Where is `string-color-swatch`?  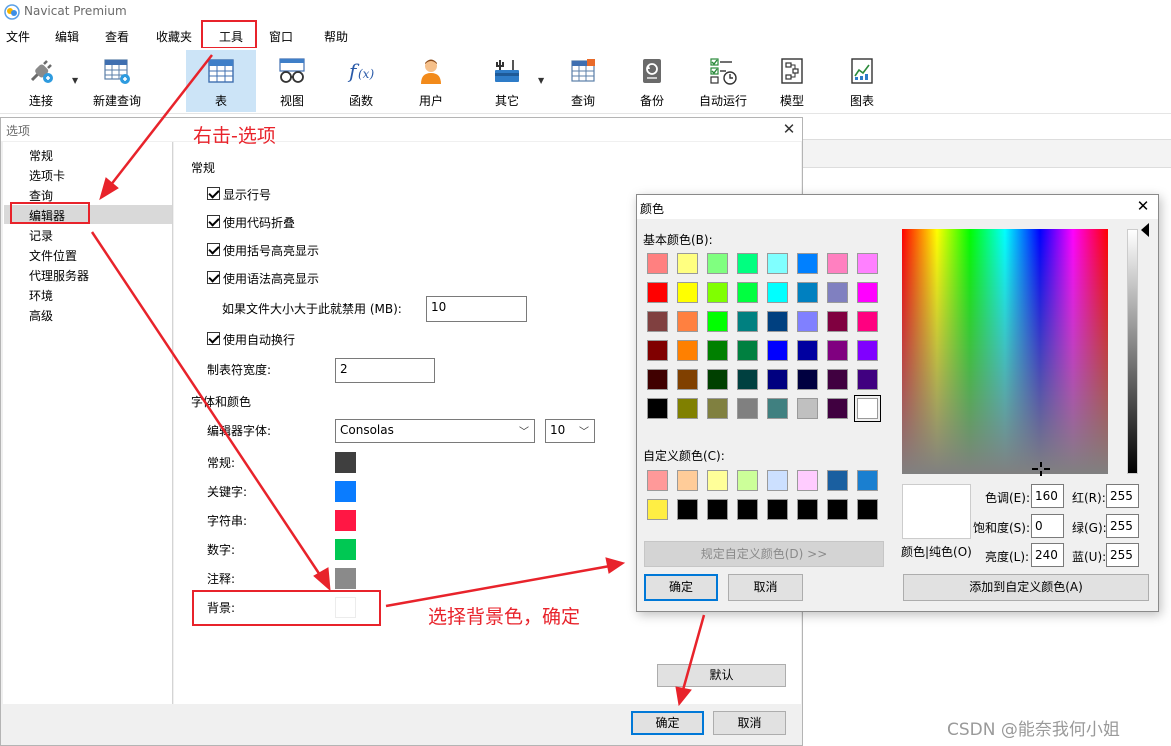 string-color-swatch is located at coordinates (345, 520).